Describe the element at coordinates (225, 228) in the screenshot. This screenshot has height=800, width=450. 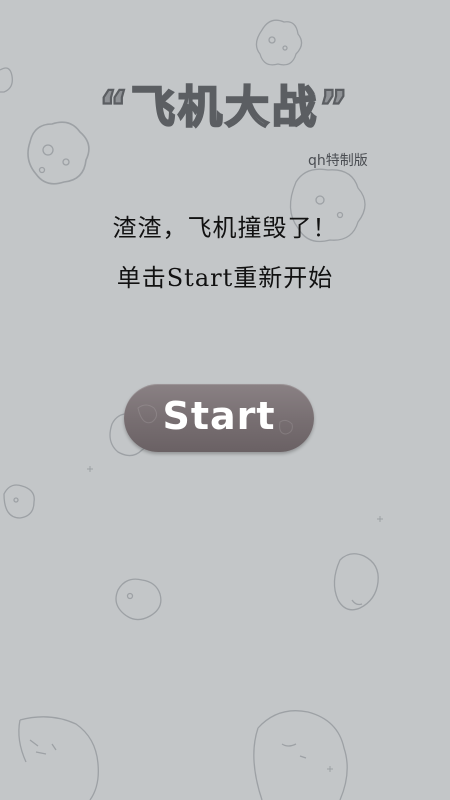
I see `game-over-message: 渣渣，飞机撞毁了！` at that location.